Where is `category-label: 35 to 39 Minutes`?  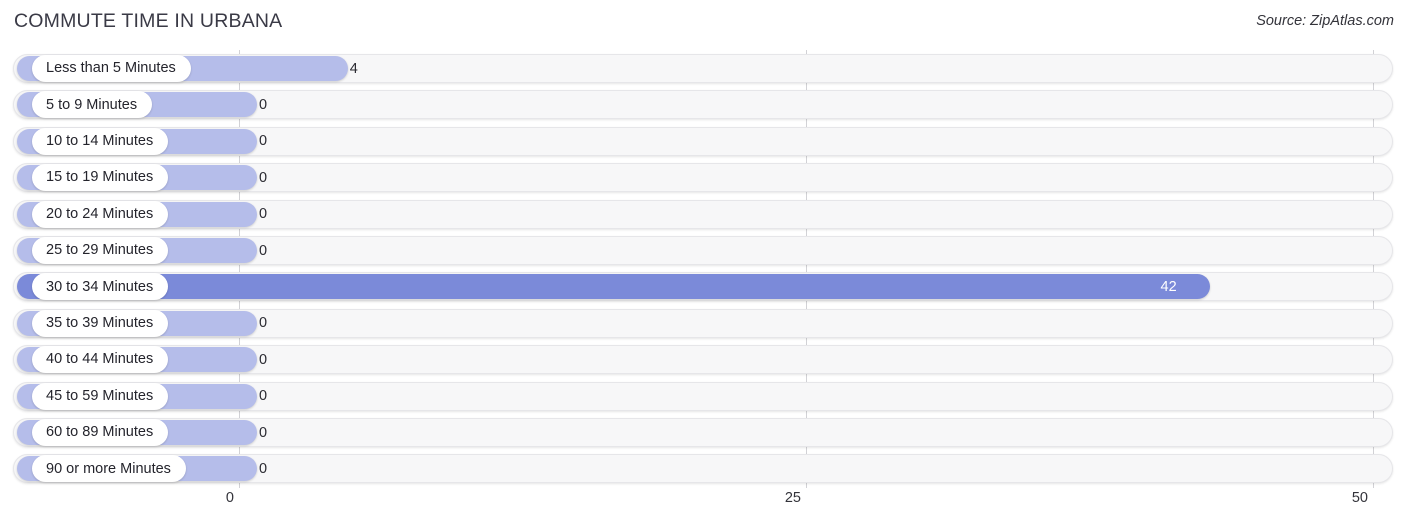
category-label: 35 to 39 Minutes is located at coordinates (100, 323).